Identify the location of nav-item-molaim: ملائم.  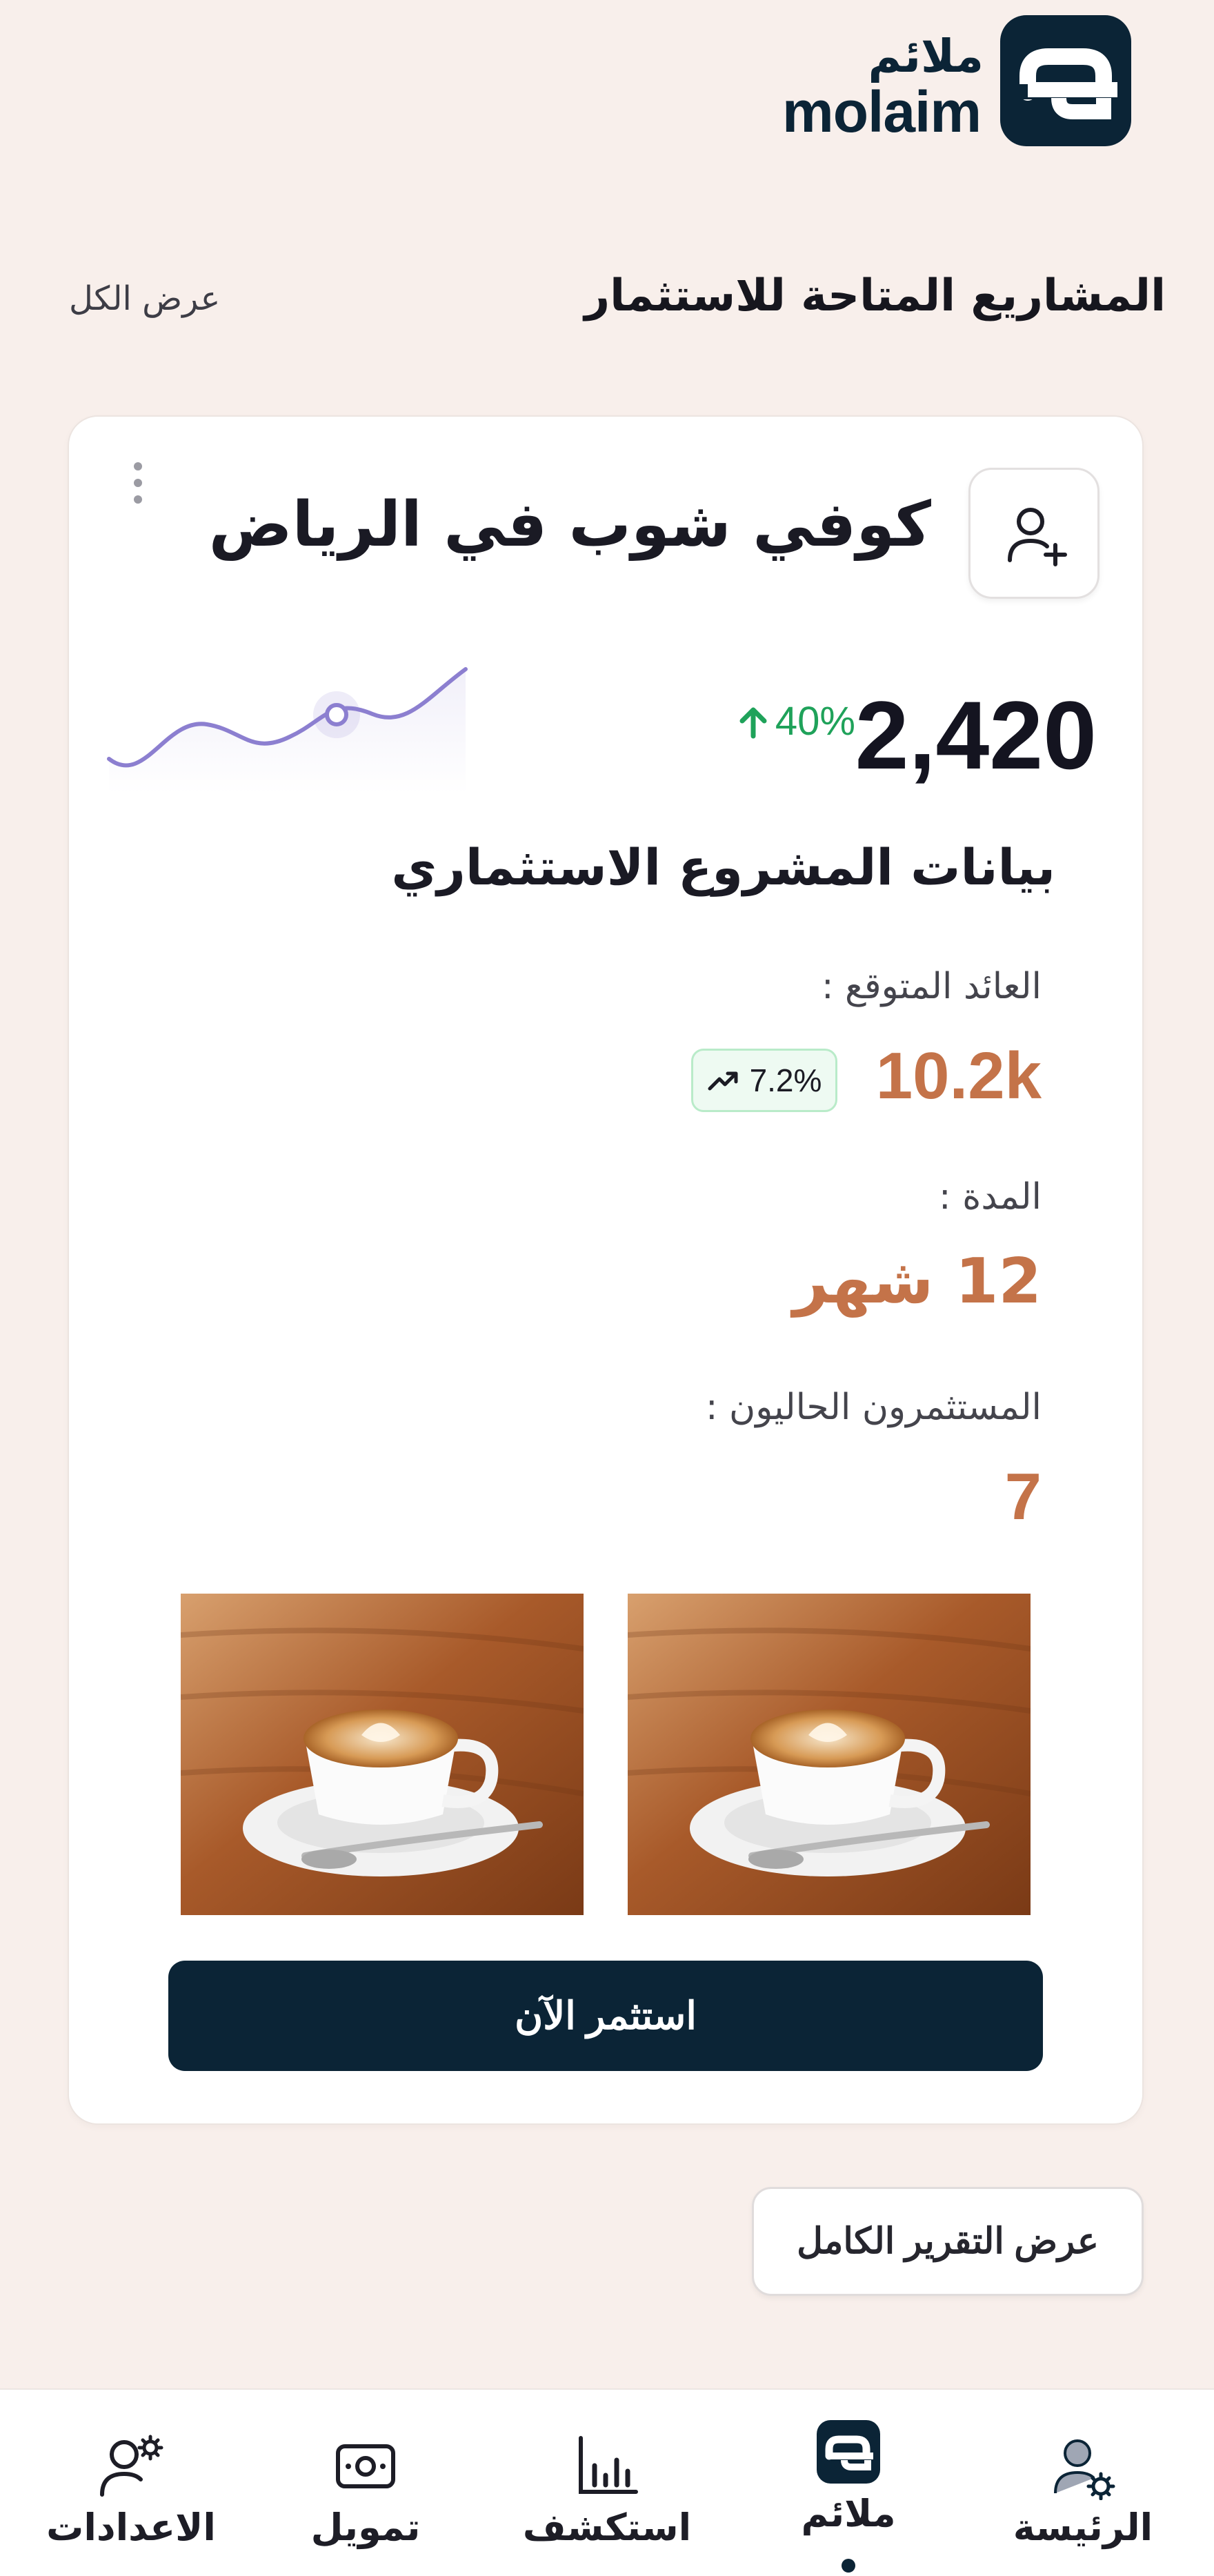
(849, 2483).